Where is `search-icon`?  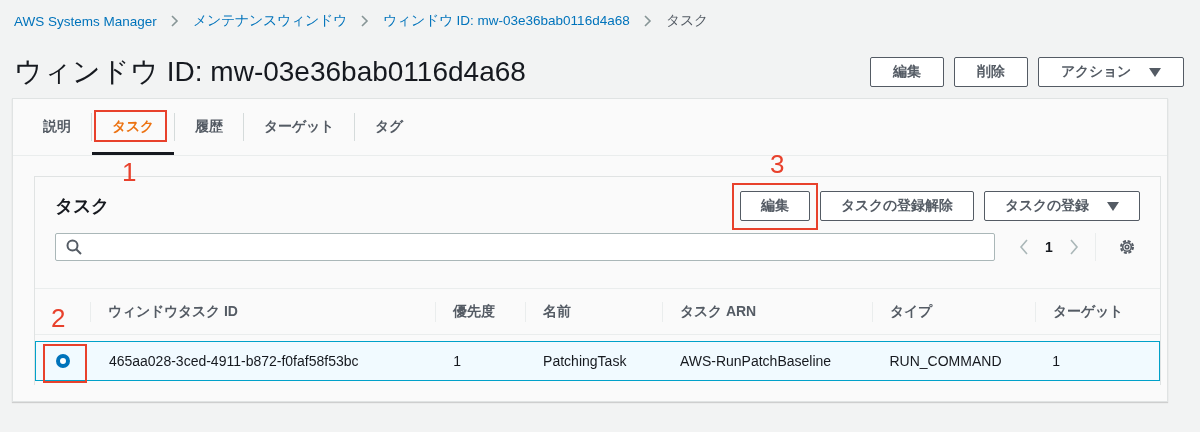
search-icon is located at coordinates (74, 247).